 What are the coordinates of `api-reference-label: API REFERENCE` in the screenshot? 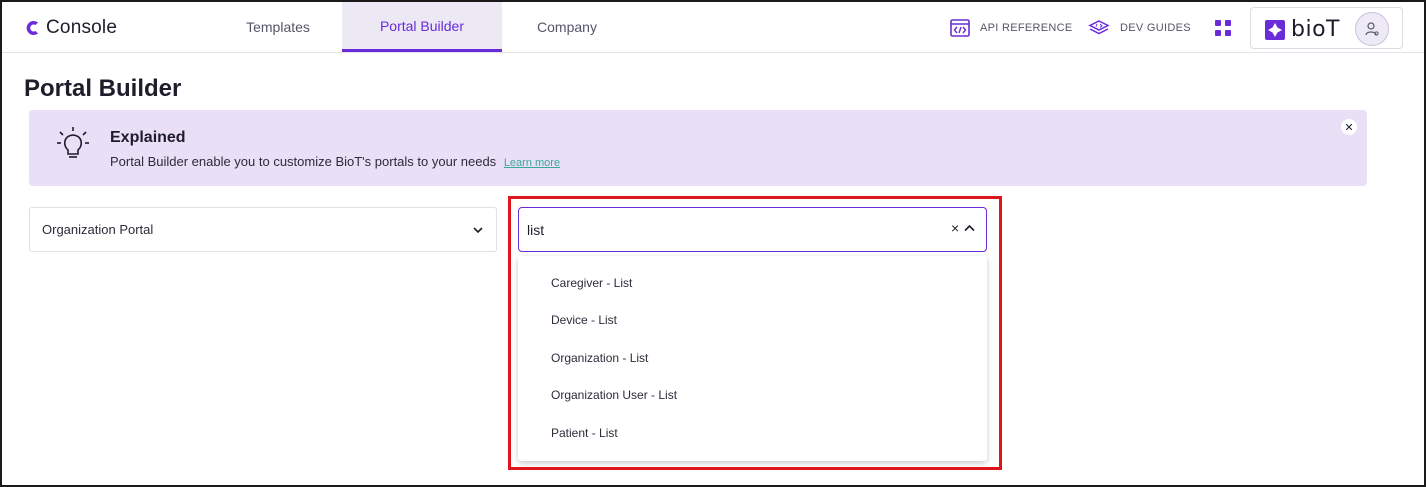 It's located at (1026, 28).